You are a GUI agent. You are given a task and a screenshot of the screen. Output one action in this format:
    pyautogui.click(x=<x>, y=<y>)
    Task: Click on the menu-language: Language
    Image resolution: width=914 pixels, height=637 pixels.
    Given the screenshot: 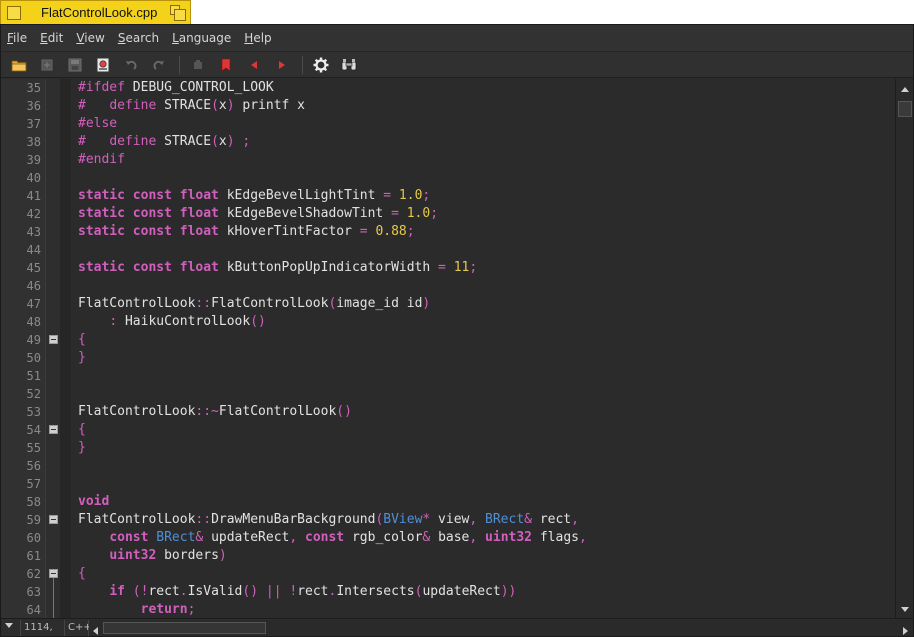 What is the action you would take?
    pyautogui.click(x=201, y=38)
    